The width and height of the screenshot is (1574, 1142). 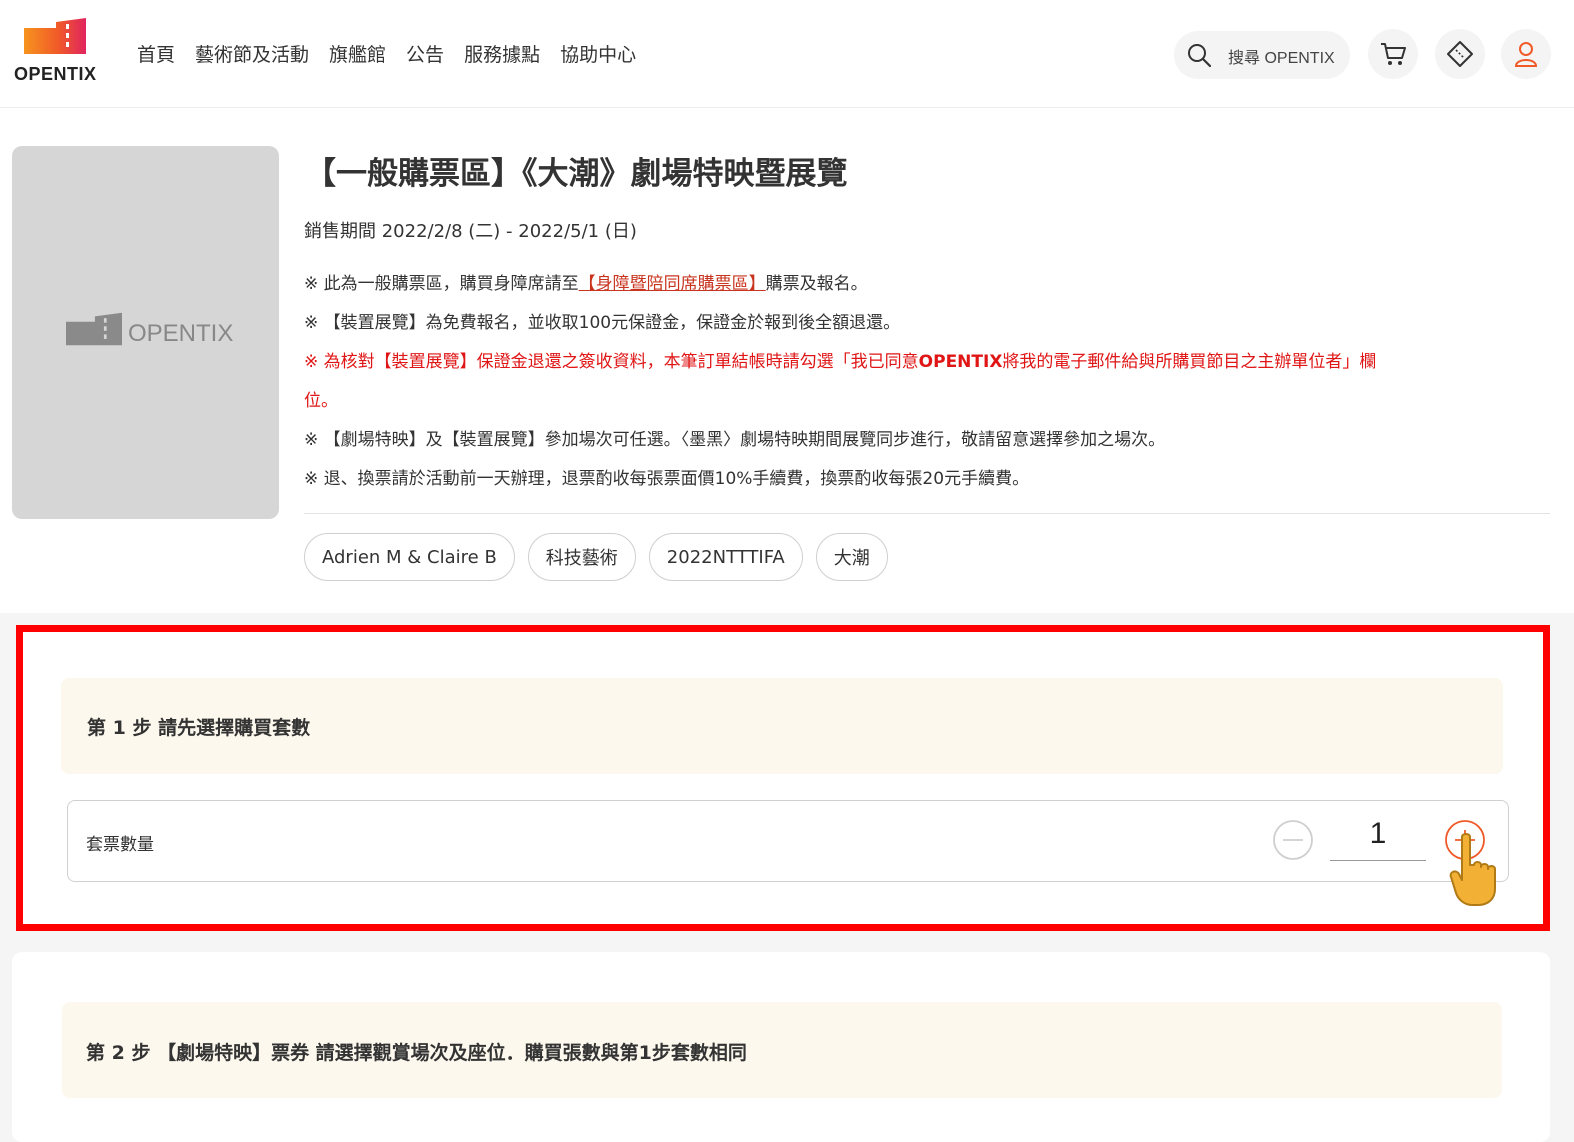 I want to click on search-icon, so click(x=1200, y=56).